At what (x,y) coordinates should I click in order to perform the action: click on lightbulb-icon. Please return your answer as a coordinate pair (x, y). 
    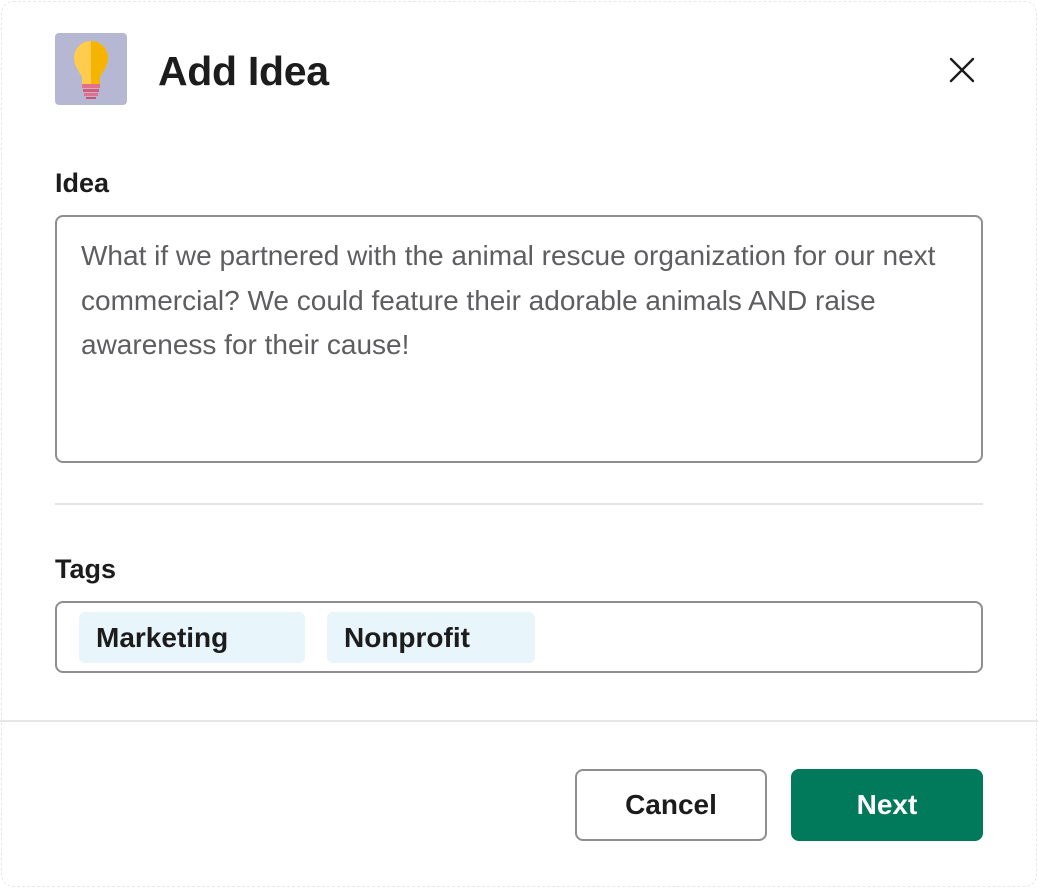
    Looking at the image, I should click on (91, 69).